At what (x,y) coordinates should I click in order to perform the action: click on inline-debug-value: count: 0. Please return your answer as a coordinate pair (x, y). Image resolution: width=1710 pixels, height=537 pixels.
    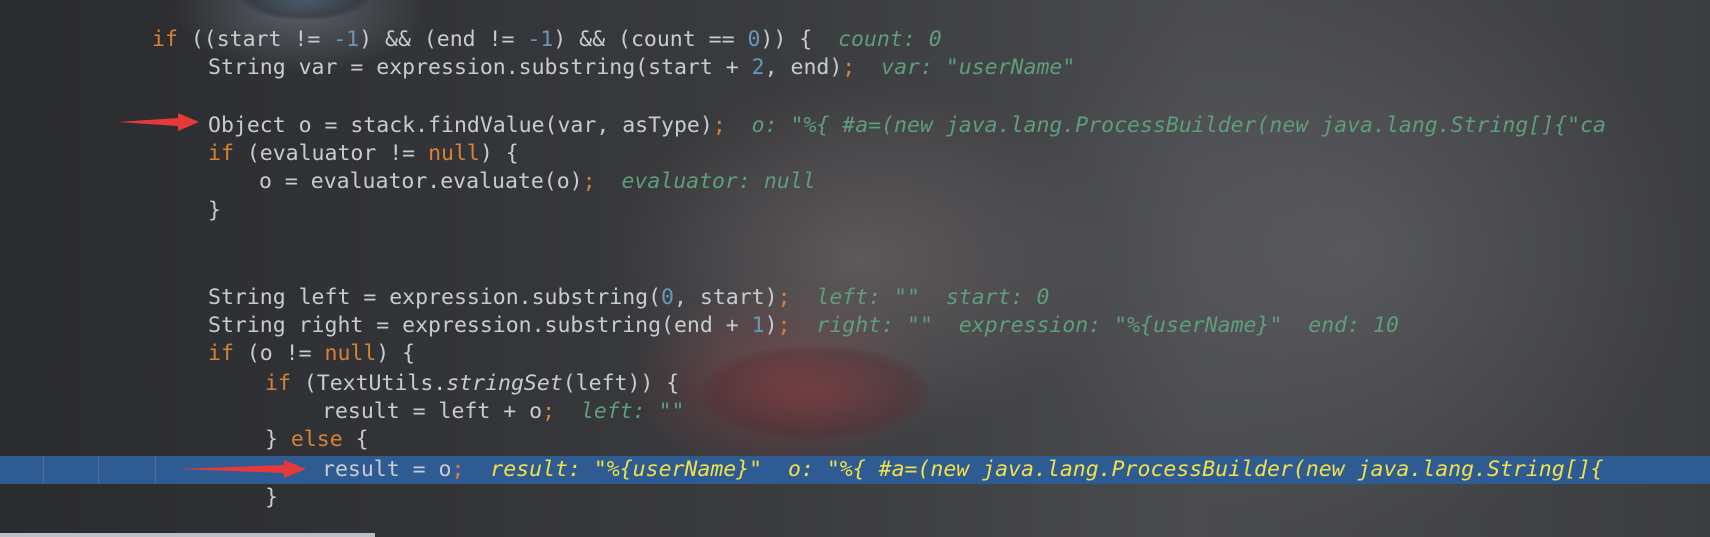
    Looking at the image, I should click on (890, 39).